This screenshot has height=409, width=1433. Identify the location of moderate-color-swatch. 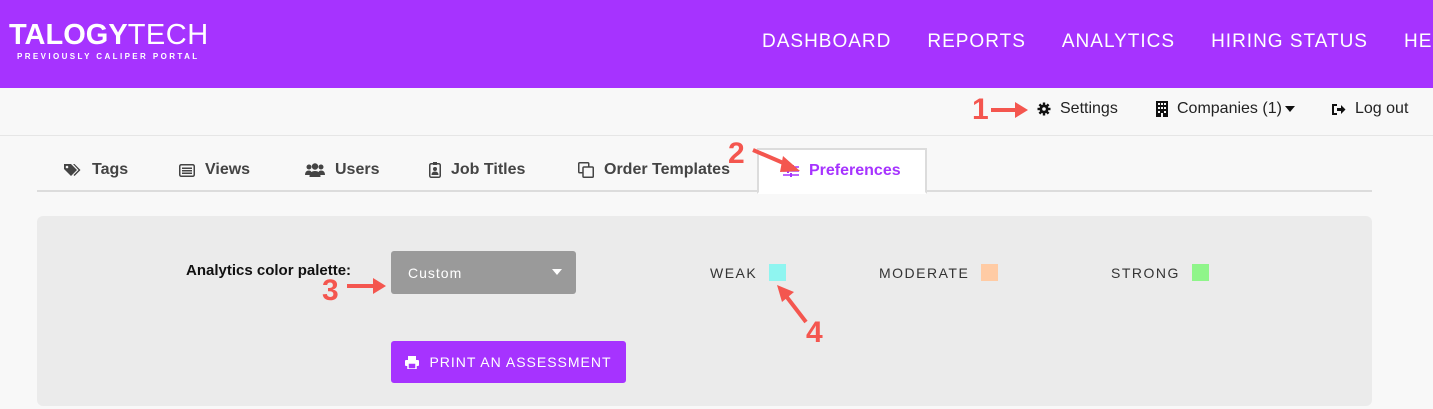
(990, 272).